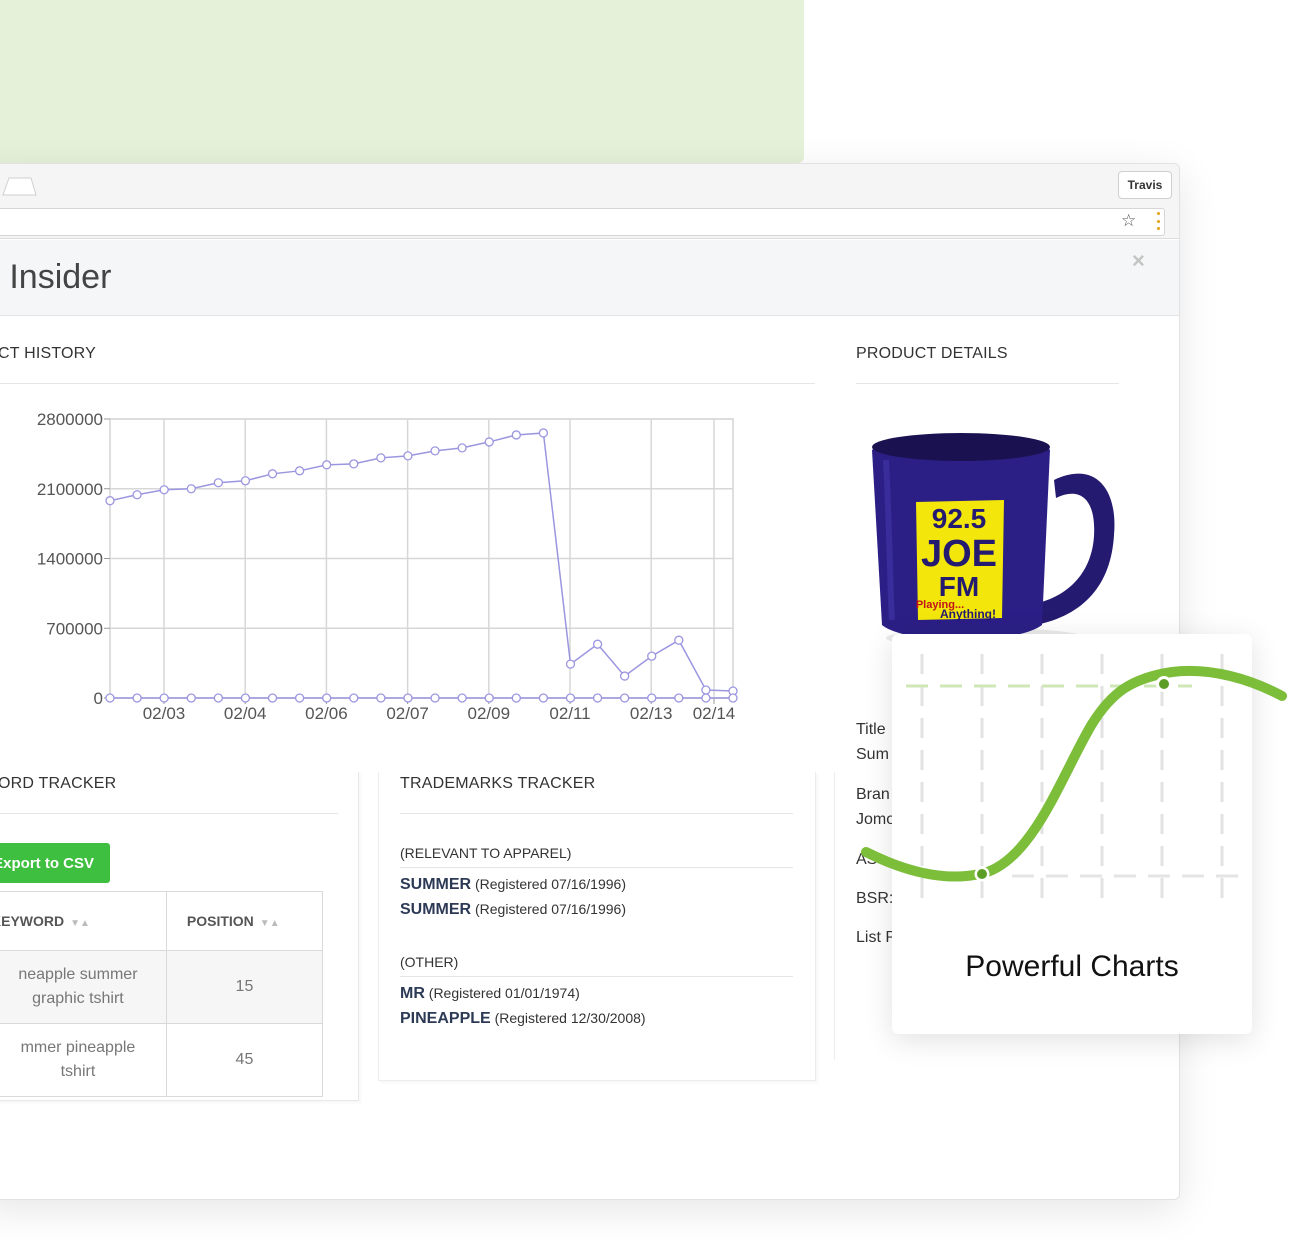 Image resolution: width=1316 pixels, height=1240 pixels. I want to click on table-row: mmer pineapple tshirt 45, so click(162, 1060).